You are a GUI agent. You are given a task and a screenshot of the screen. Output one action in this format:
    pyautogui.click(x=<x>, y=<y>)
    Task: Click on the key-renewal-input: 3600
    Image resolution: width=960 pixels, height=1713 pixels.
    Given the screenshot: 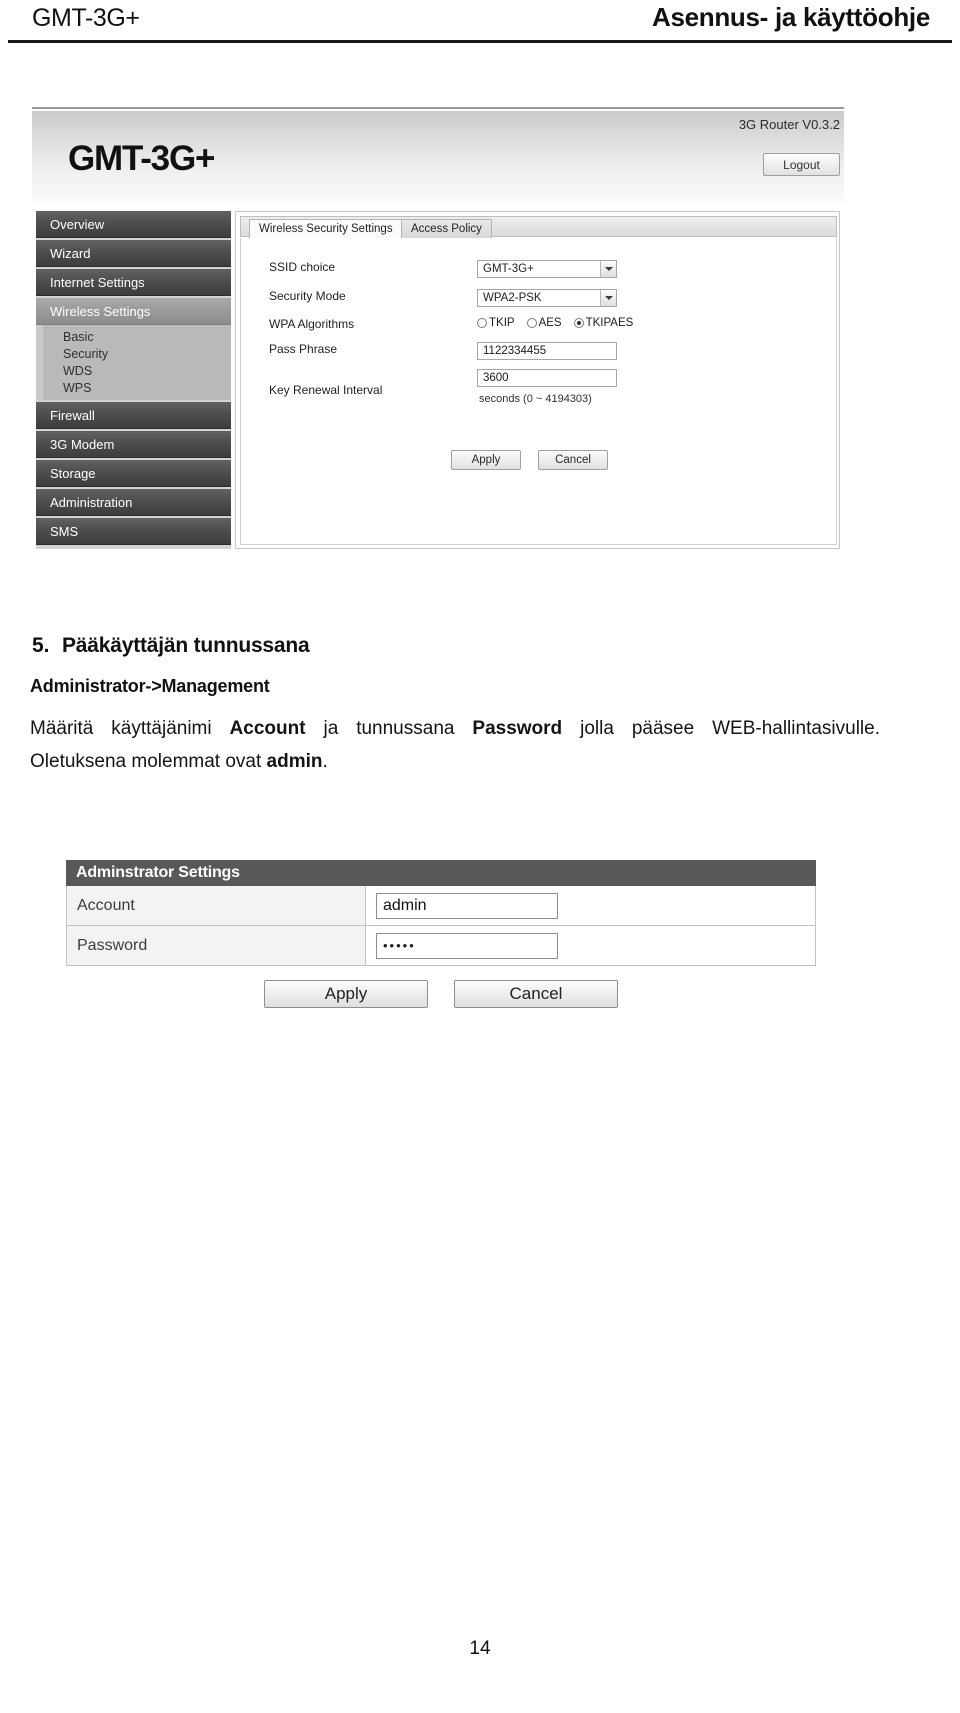 What is the action you would take?
    pyautogui.click(x=547, y=378)
    